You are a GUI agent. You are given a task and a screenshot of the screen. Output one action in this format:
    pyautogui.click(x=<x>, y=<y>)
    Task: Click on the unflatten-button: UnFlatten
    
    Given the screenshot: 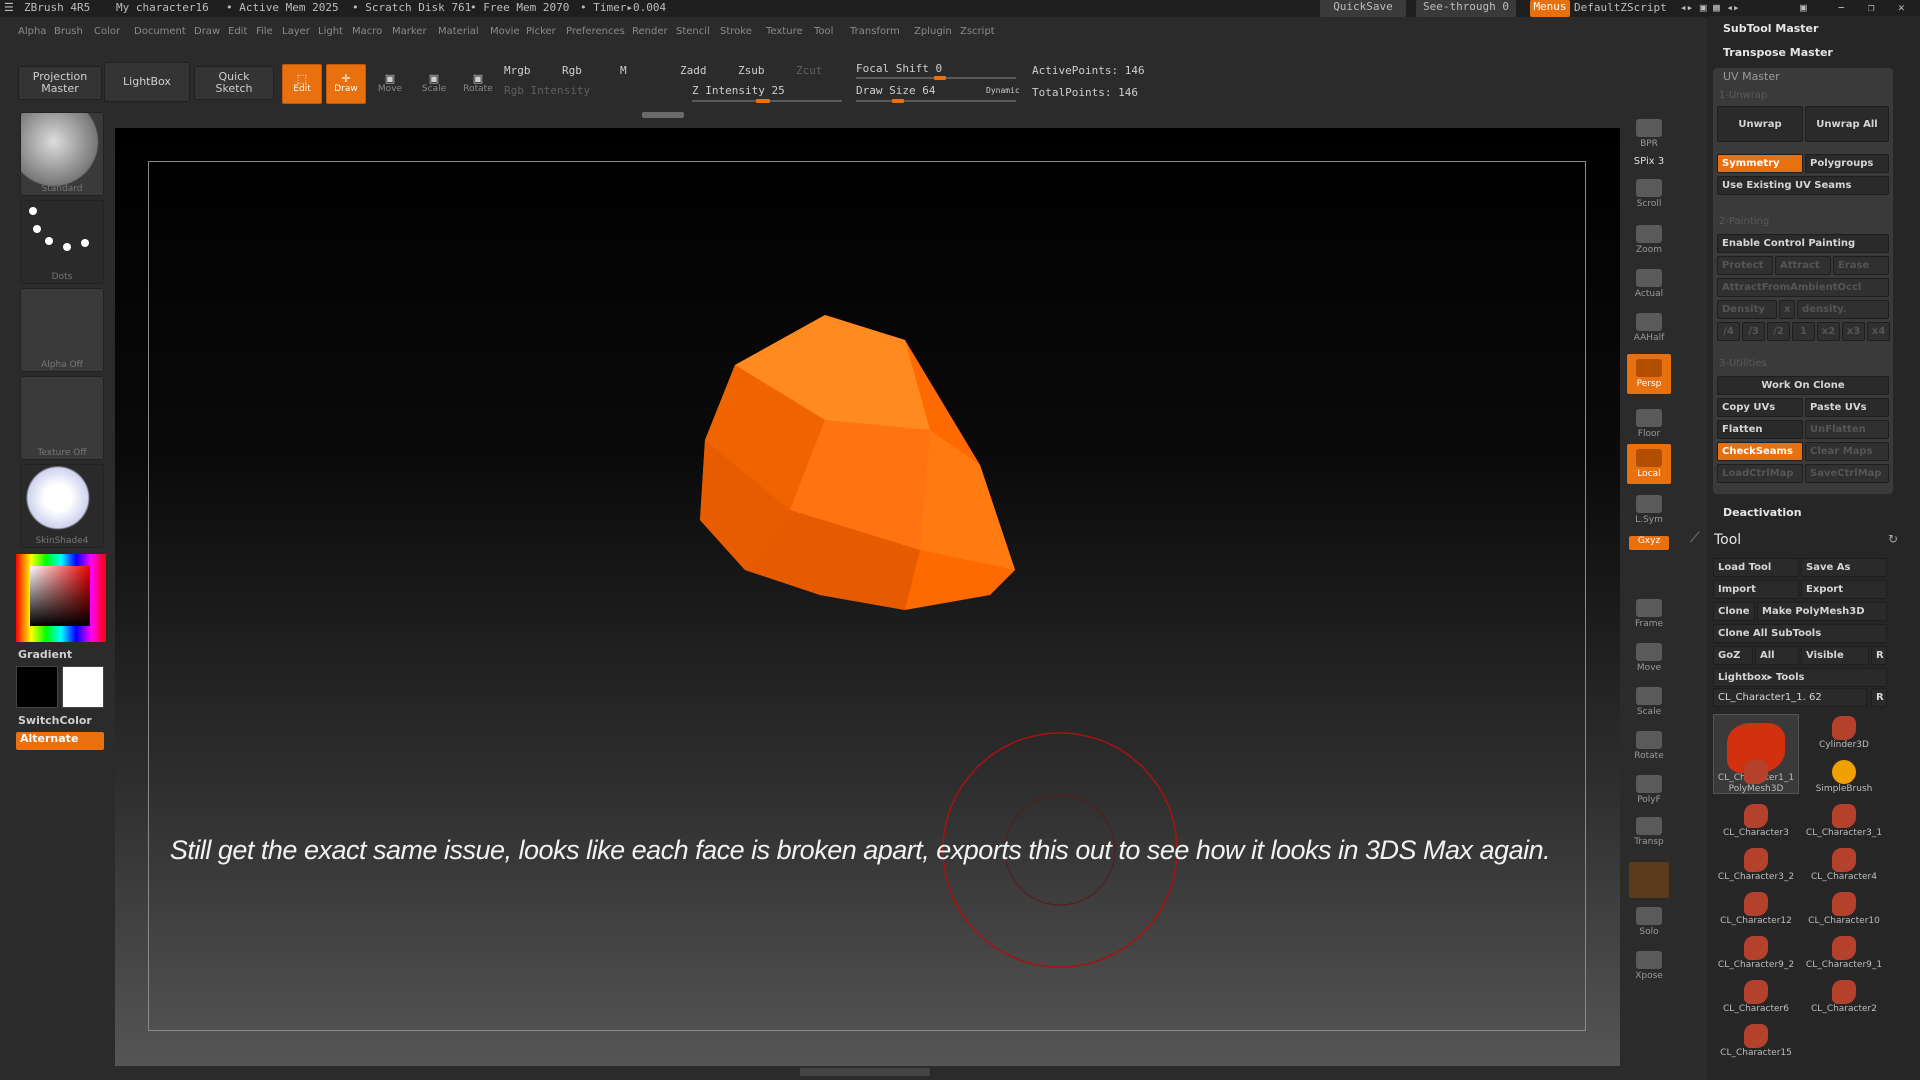 What is the action you would take?
    pyautogui.click(x=1847, y=429)
    